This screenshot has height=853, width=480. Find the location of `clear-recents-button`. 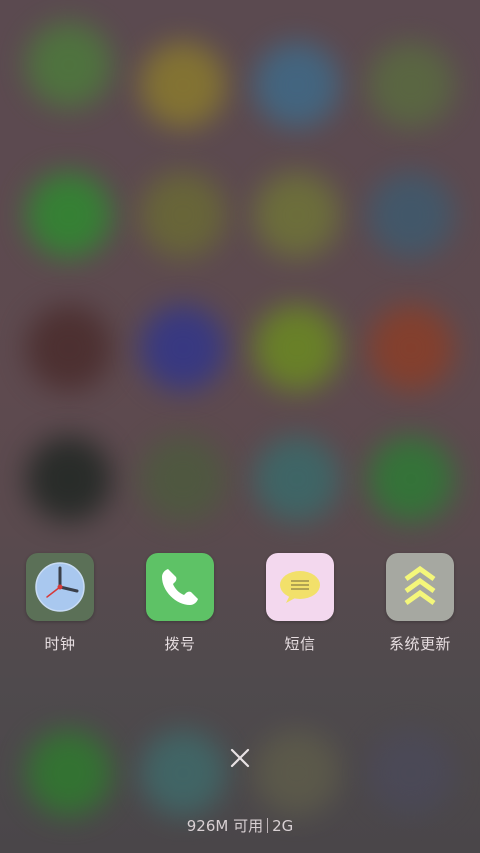

clear-recents-button is located at coordinates (240, 758).